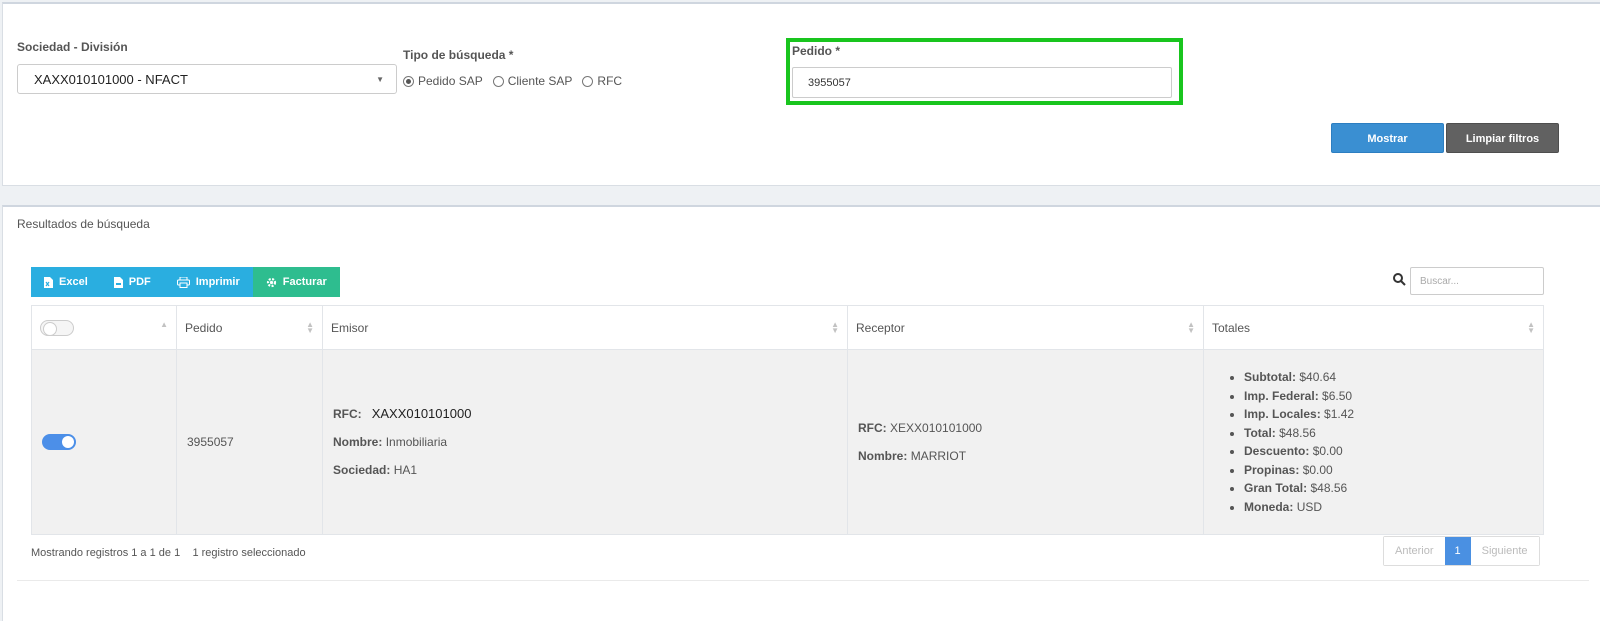 This screenshot has height=621, width=1600. Describe the element at coordinates (1399, 279) in the screenshot. I see `search-icon` at that location.